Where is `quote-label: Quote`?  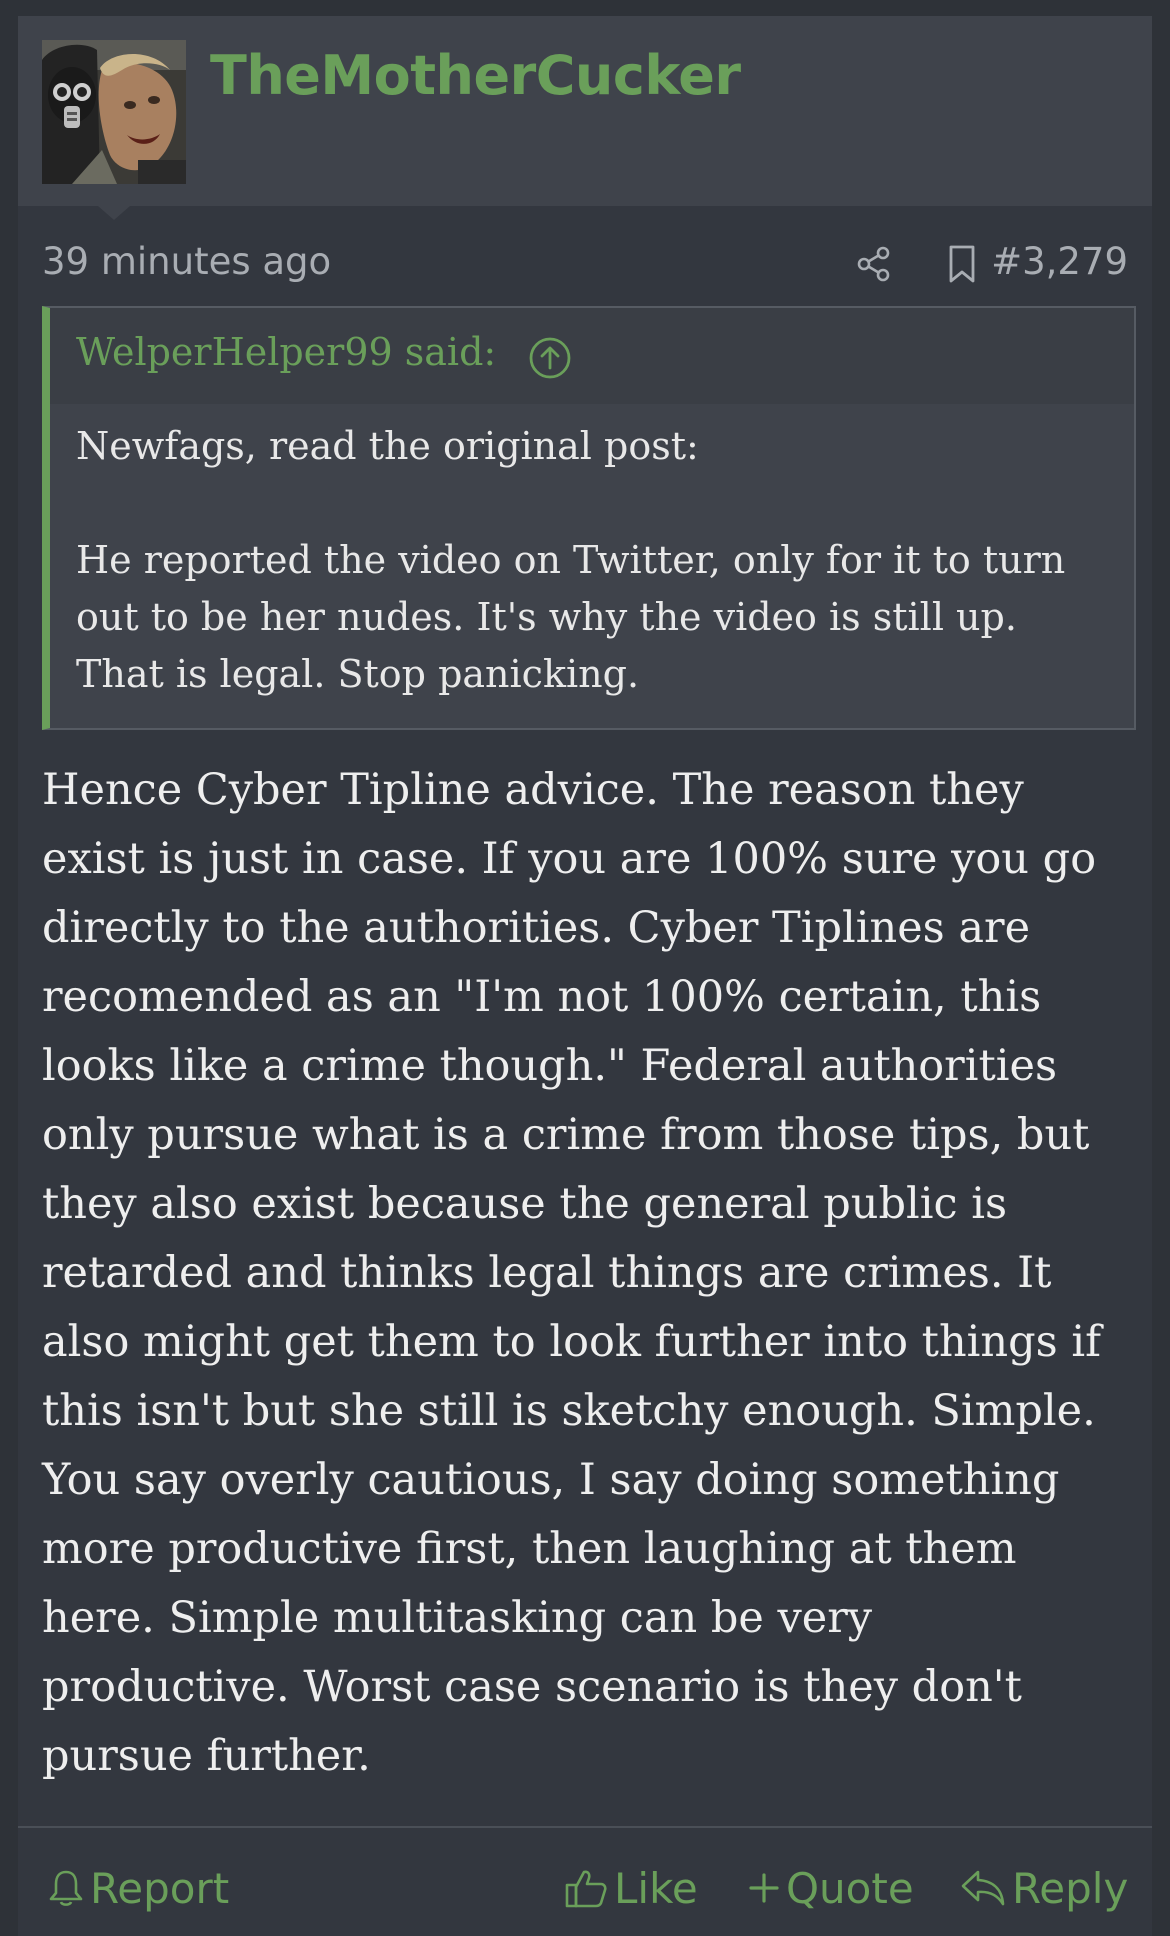
quote-label: Quote is located at coordinates (850, 1888).